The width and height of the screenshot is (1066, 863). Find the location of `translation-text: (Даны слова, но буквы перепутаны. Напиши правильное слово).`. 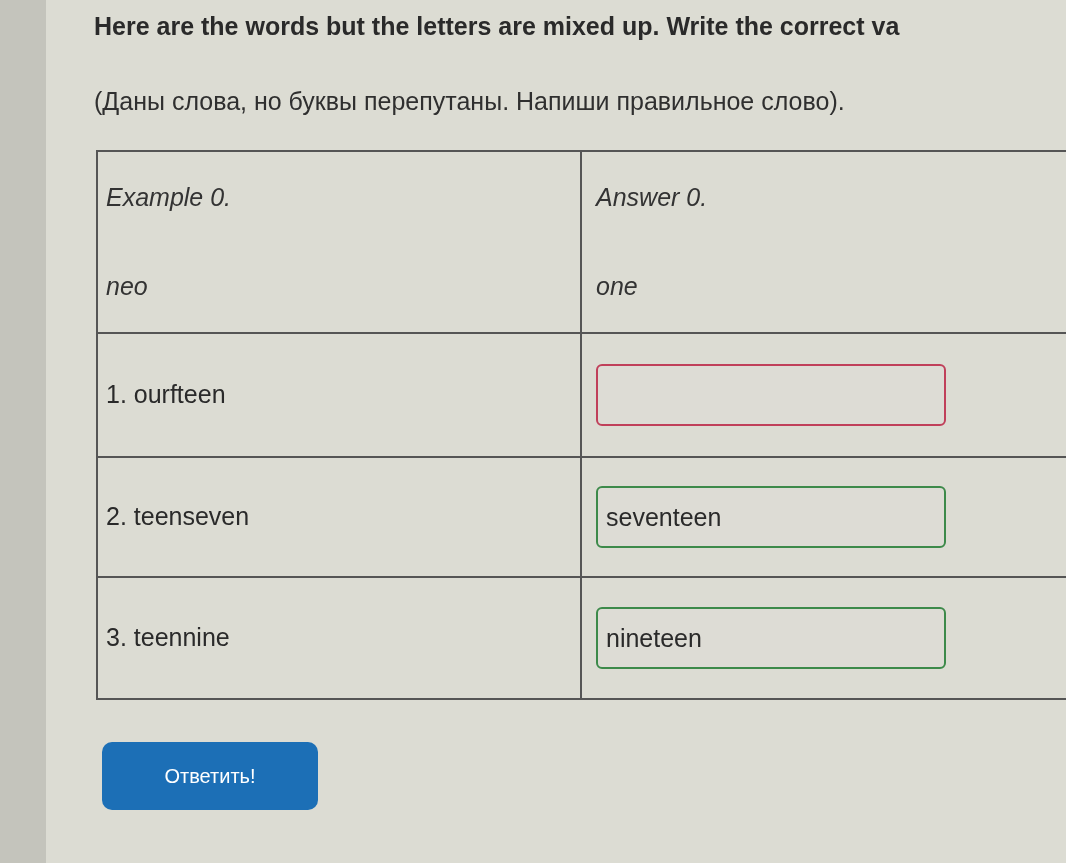

translation-text: (Даны слова, но буквы перепутаны. Напиши правильное слово). is located at coordinates (470, 101).